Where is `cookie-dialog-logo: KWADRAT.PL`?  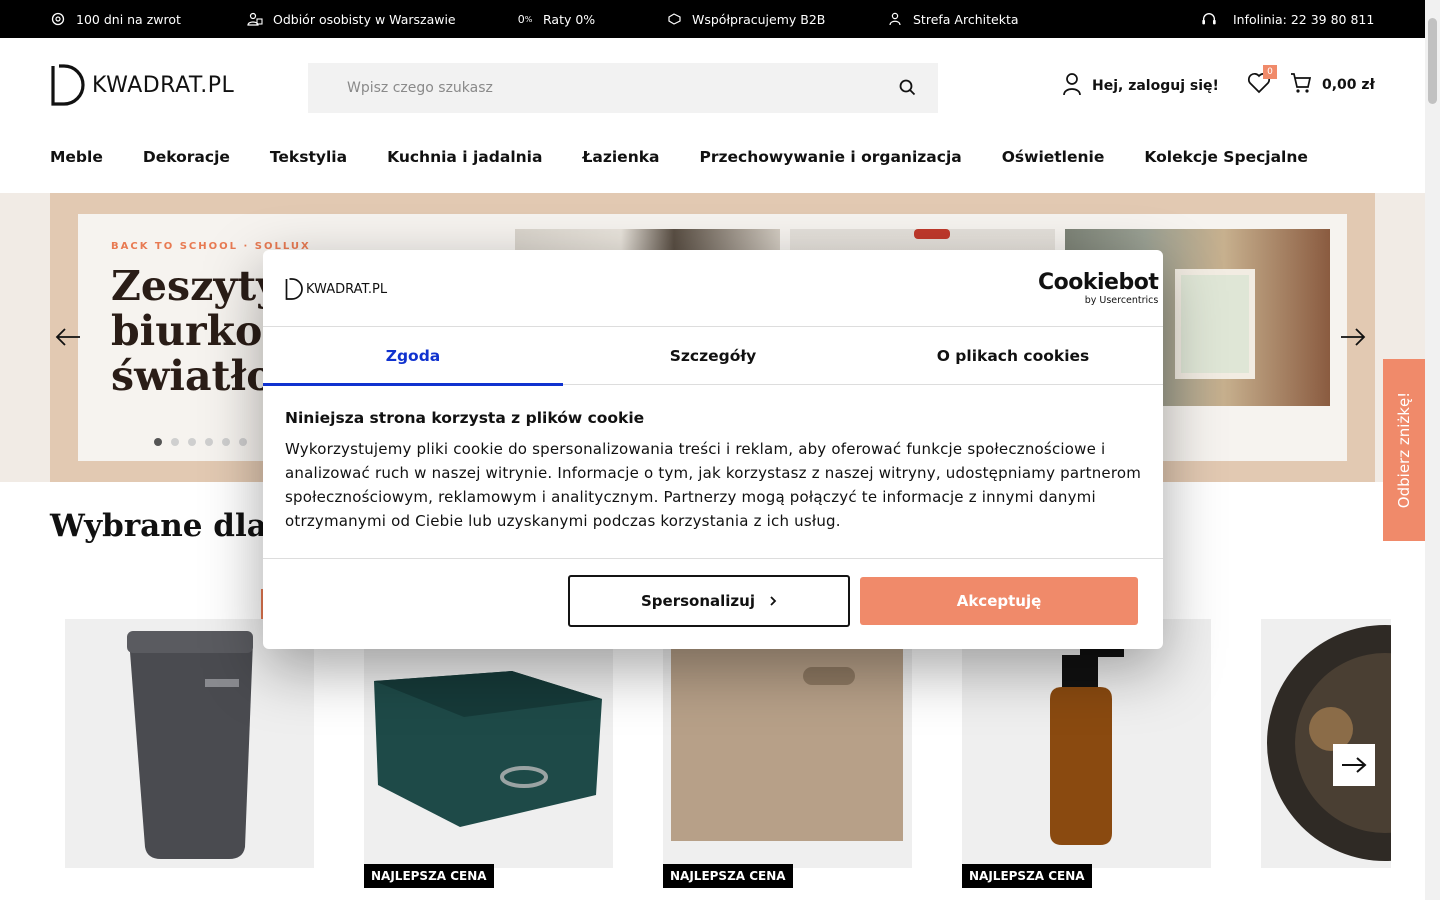 cookie-dialog-logo: KWADRAT.PL is located at coordinates (336, 289).